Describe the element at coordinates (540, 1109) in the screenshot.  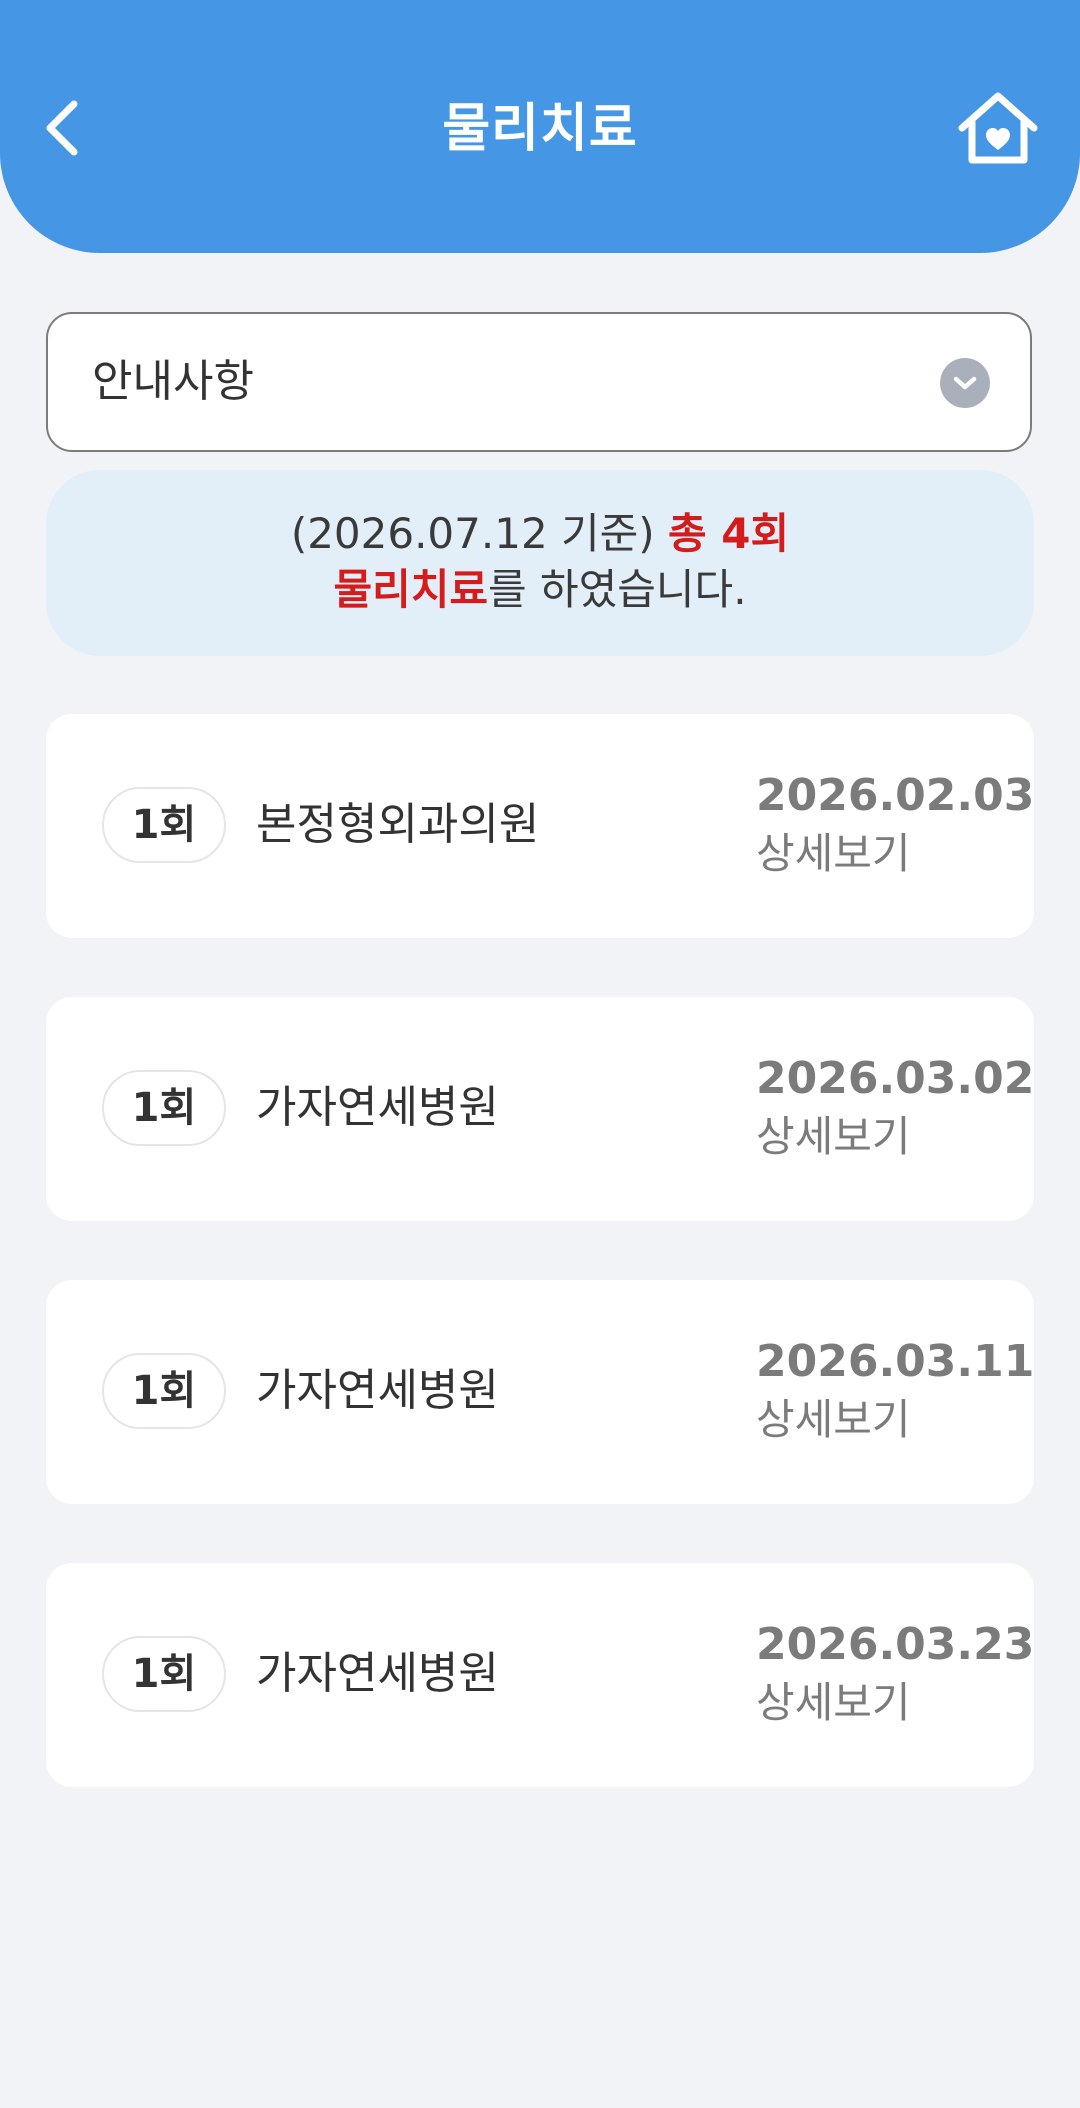
I see `record-item: 1회 가자연세병원 2026.03.02 상세보기` at that location.